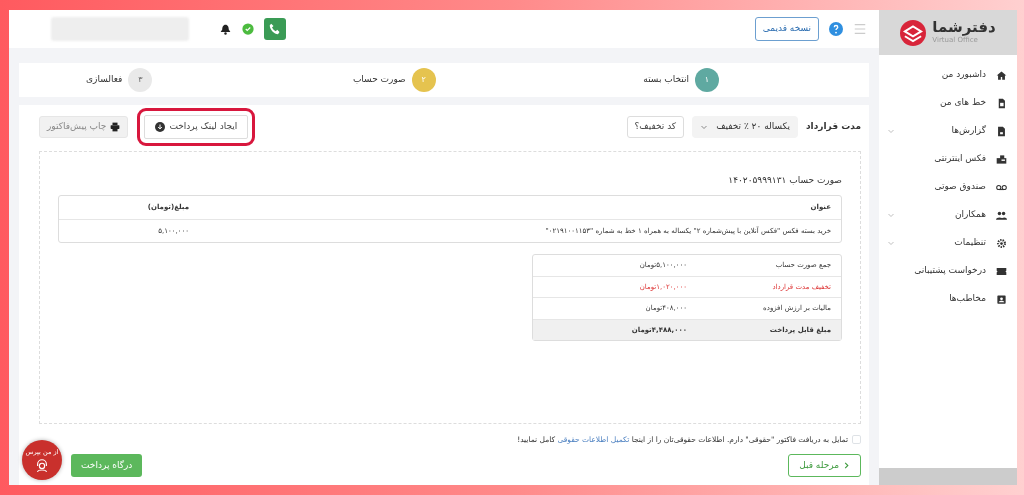  I want to click on bell-icon, so click(225, 29).